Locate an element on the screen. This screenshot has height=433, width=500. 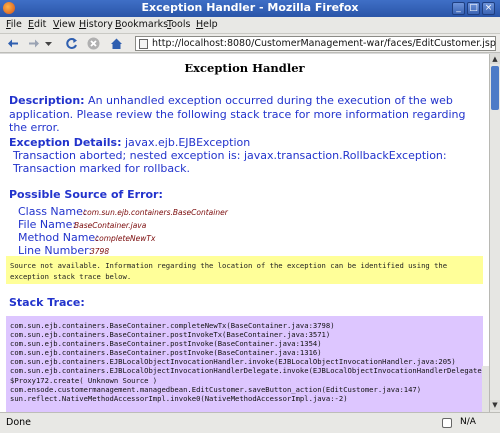
back-arrow-icon is located at coordinates (13, 43).